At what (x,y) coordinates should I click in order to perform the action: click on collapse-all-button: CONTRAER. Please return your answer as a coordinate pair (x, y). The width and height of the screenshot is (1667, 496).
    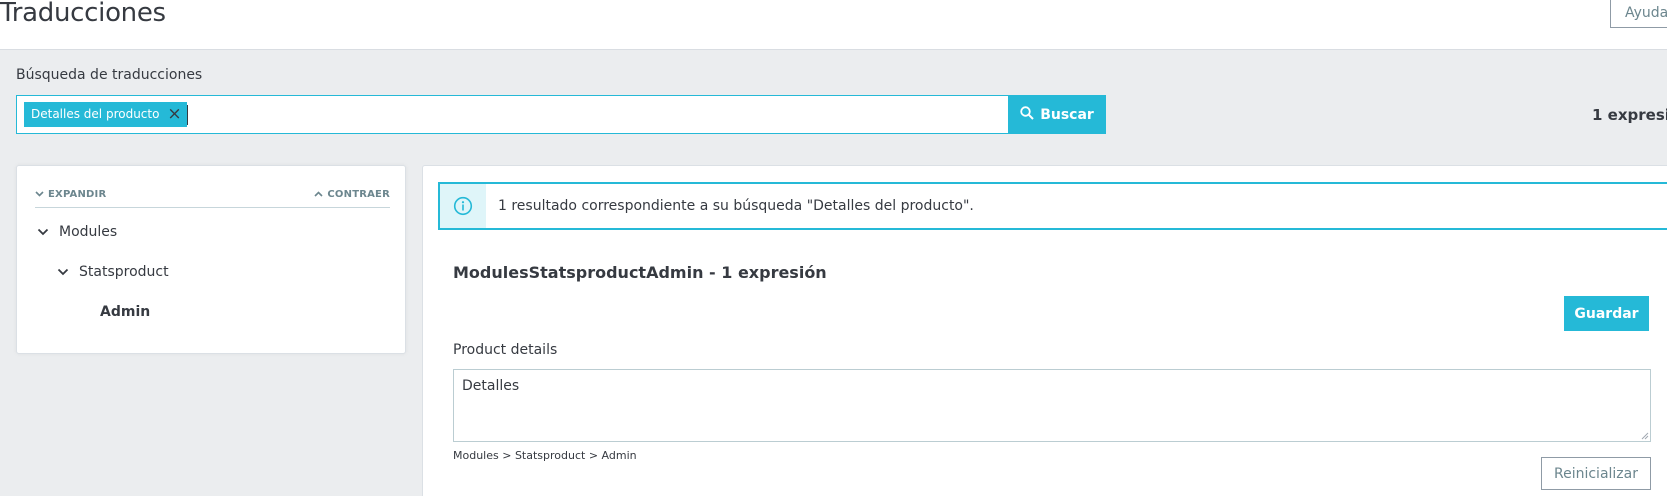
    Looking at the image, I should click on (352, 194).